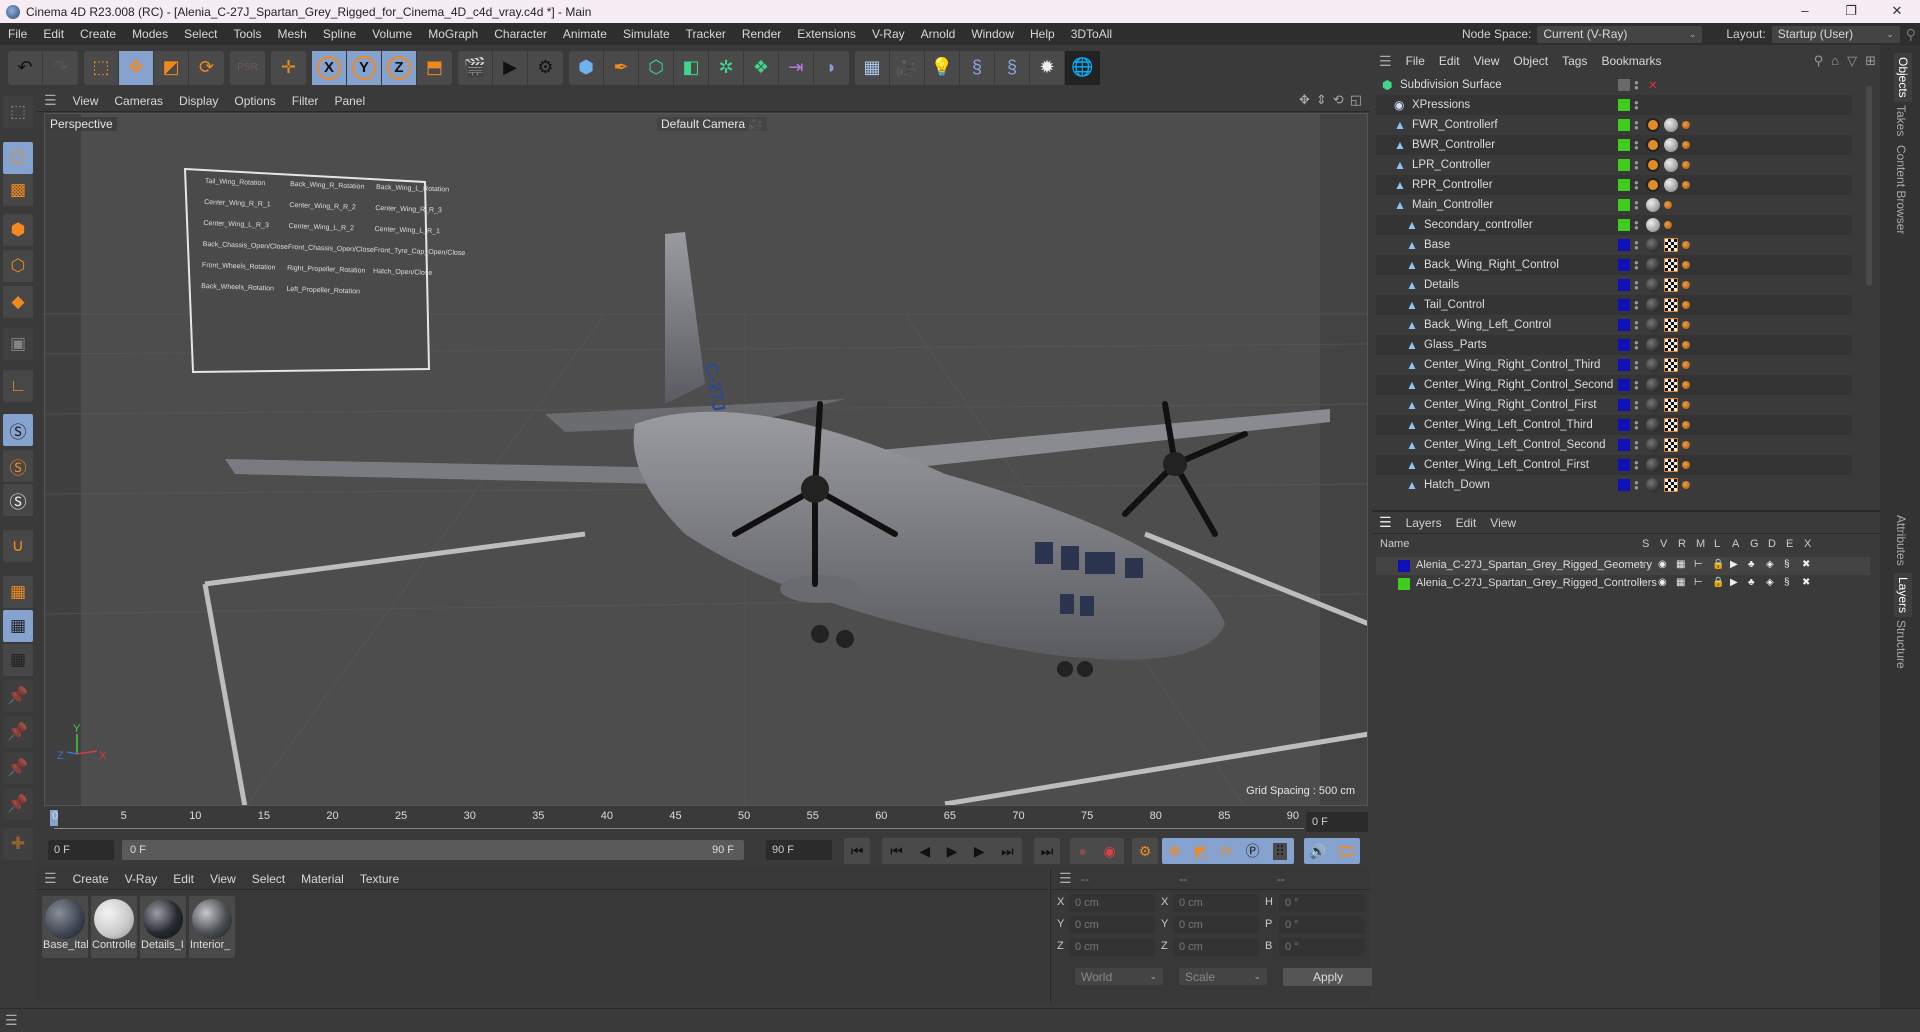 The width and height of the screenshot is (1920, 1032). Describe the element at coordinates (1835, 34) in the screenshot. I see `layout-dropdown: Startup (User) ⌄` at that location.